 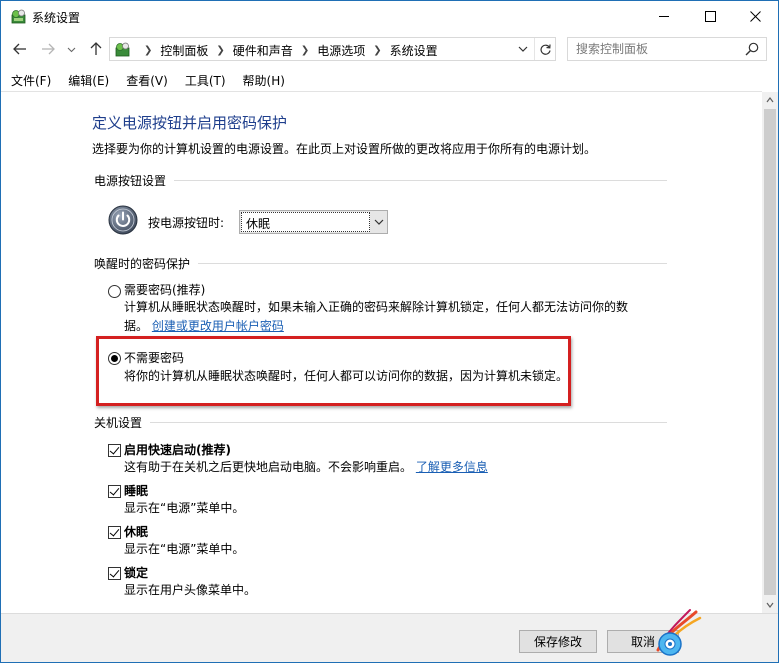 What do you see at coordinates (114, 491) in the screenshot?
I see `sleep-checkbox` at bounding box center [114, 491].